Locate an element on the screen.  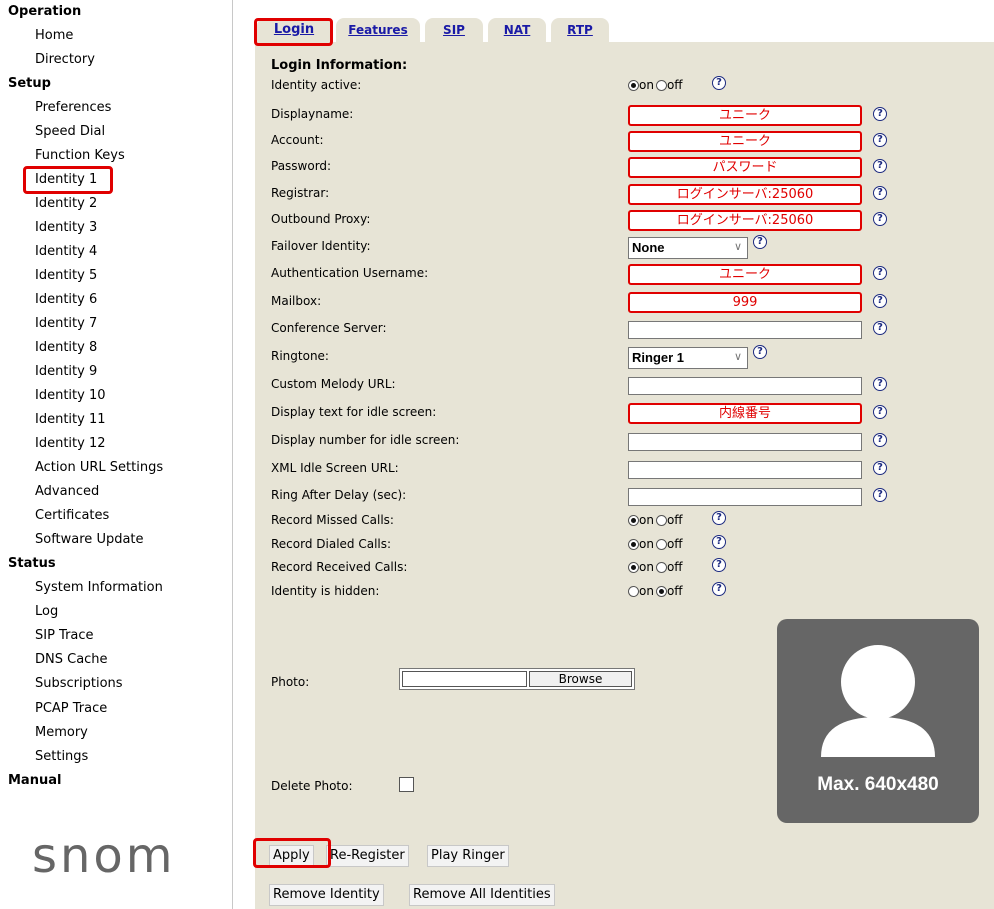
sidebar-item-preferences: Preferences is located at coordinates (73, 107).